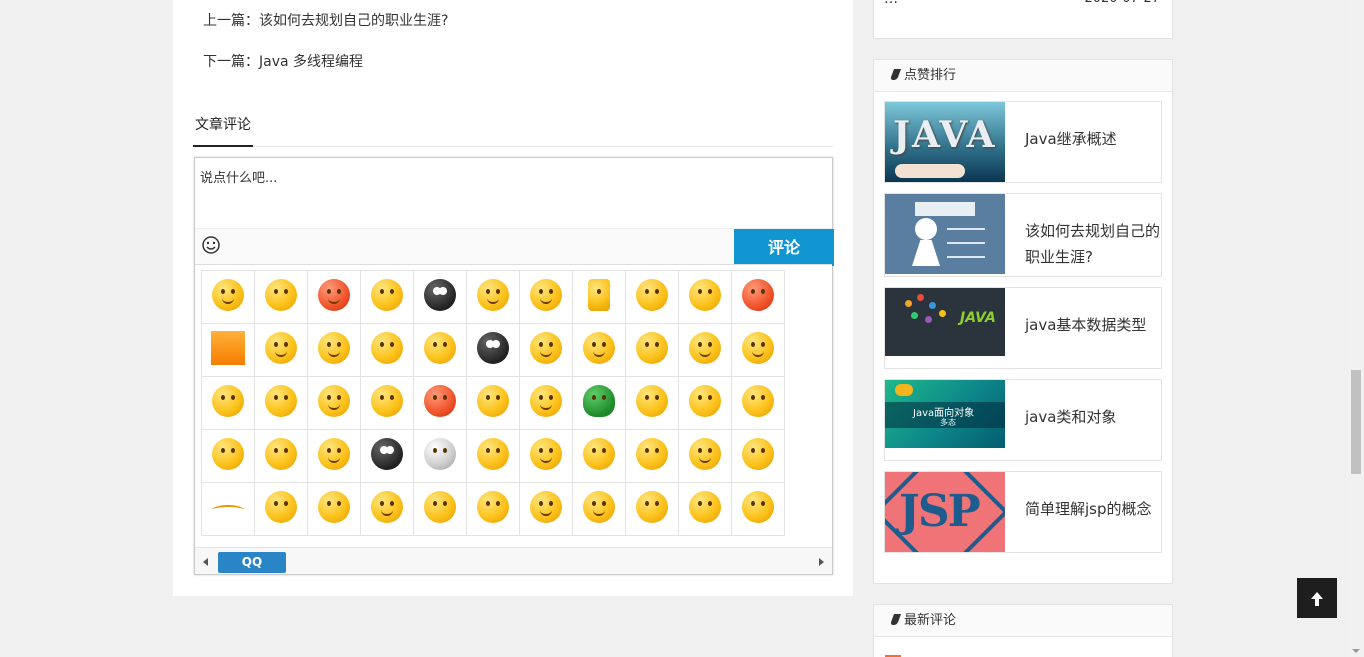 This screenshot has width=1364, height=657. I want to click on cool-emoji-icon, so click(493, 348).